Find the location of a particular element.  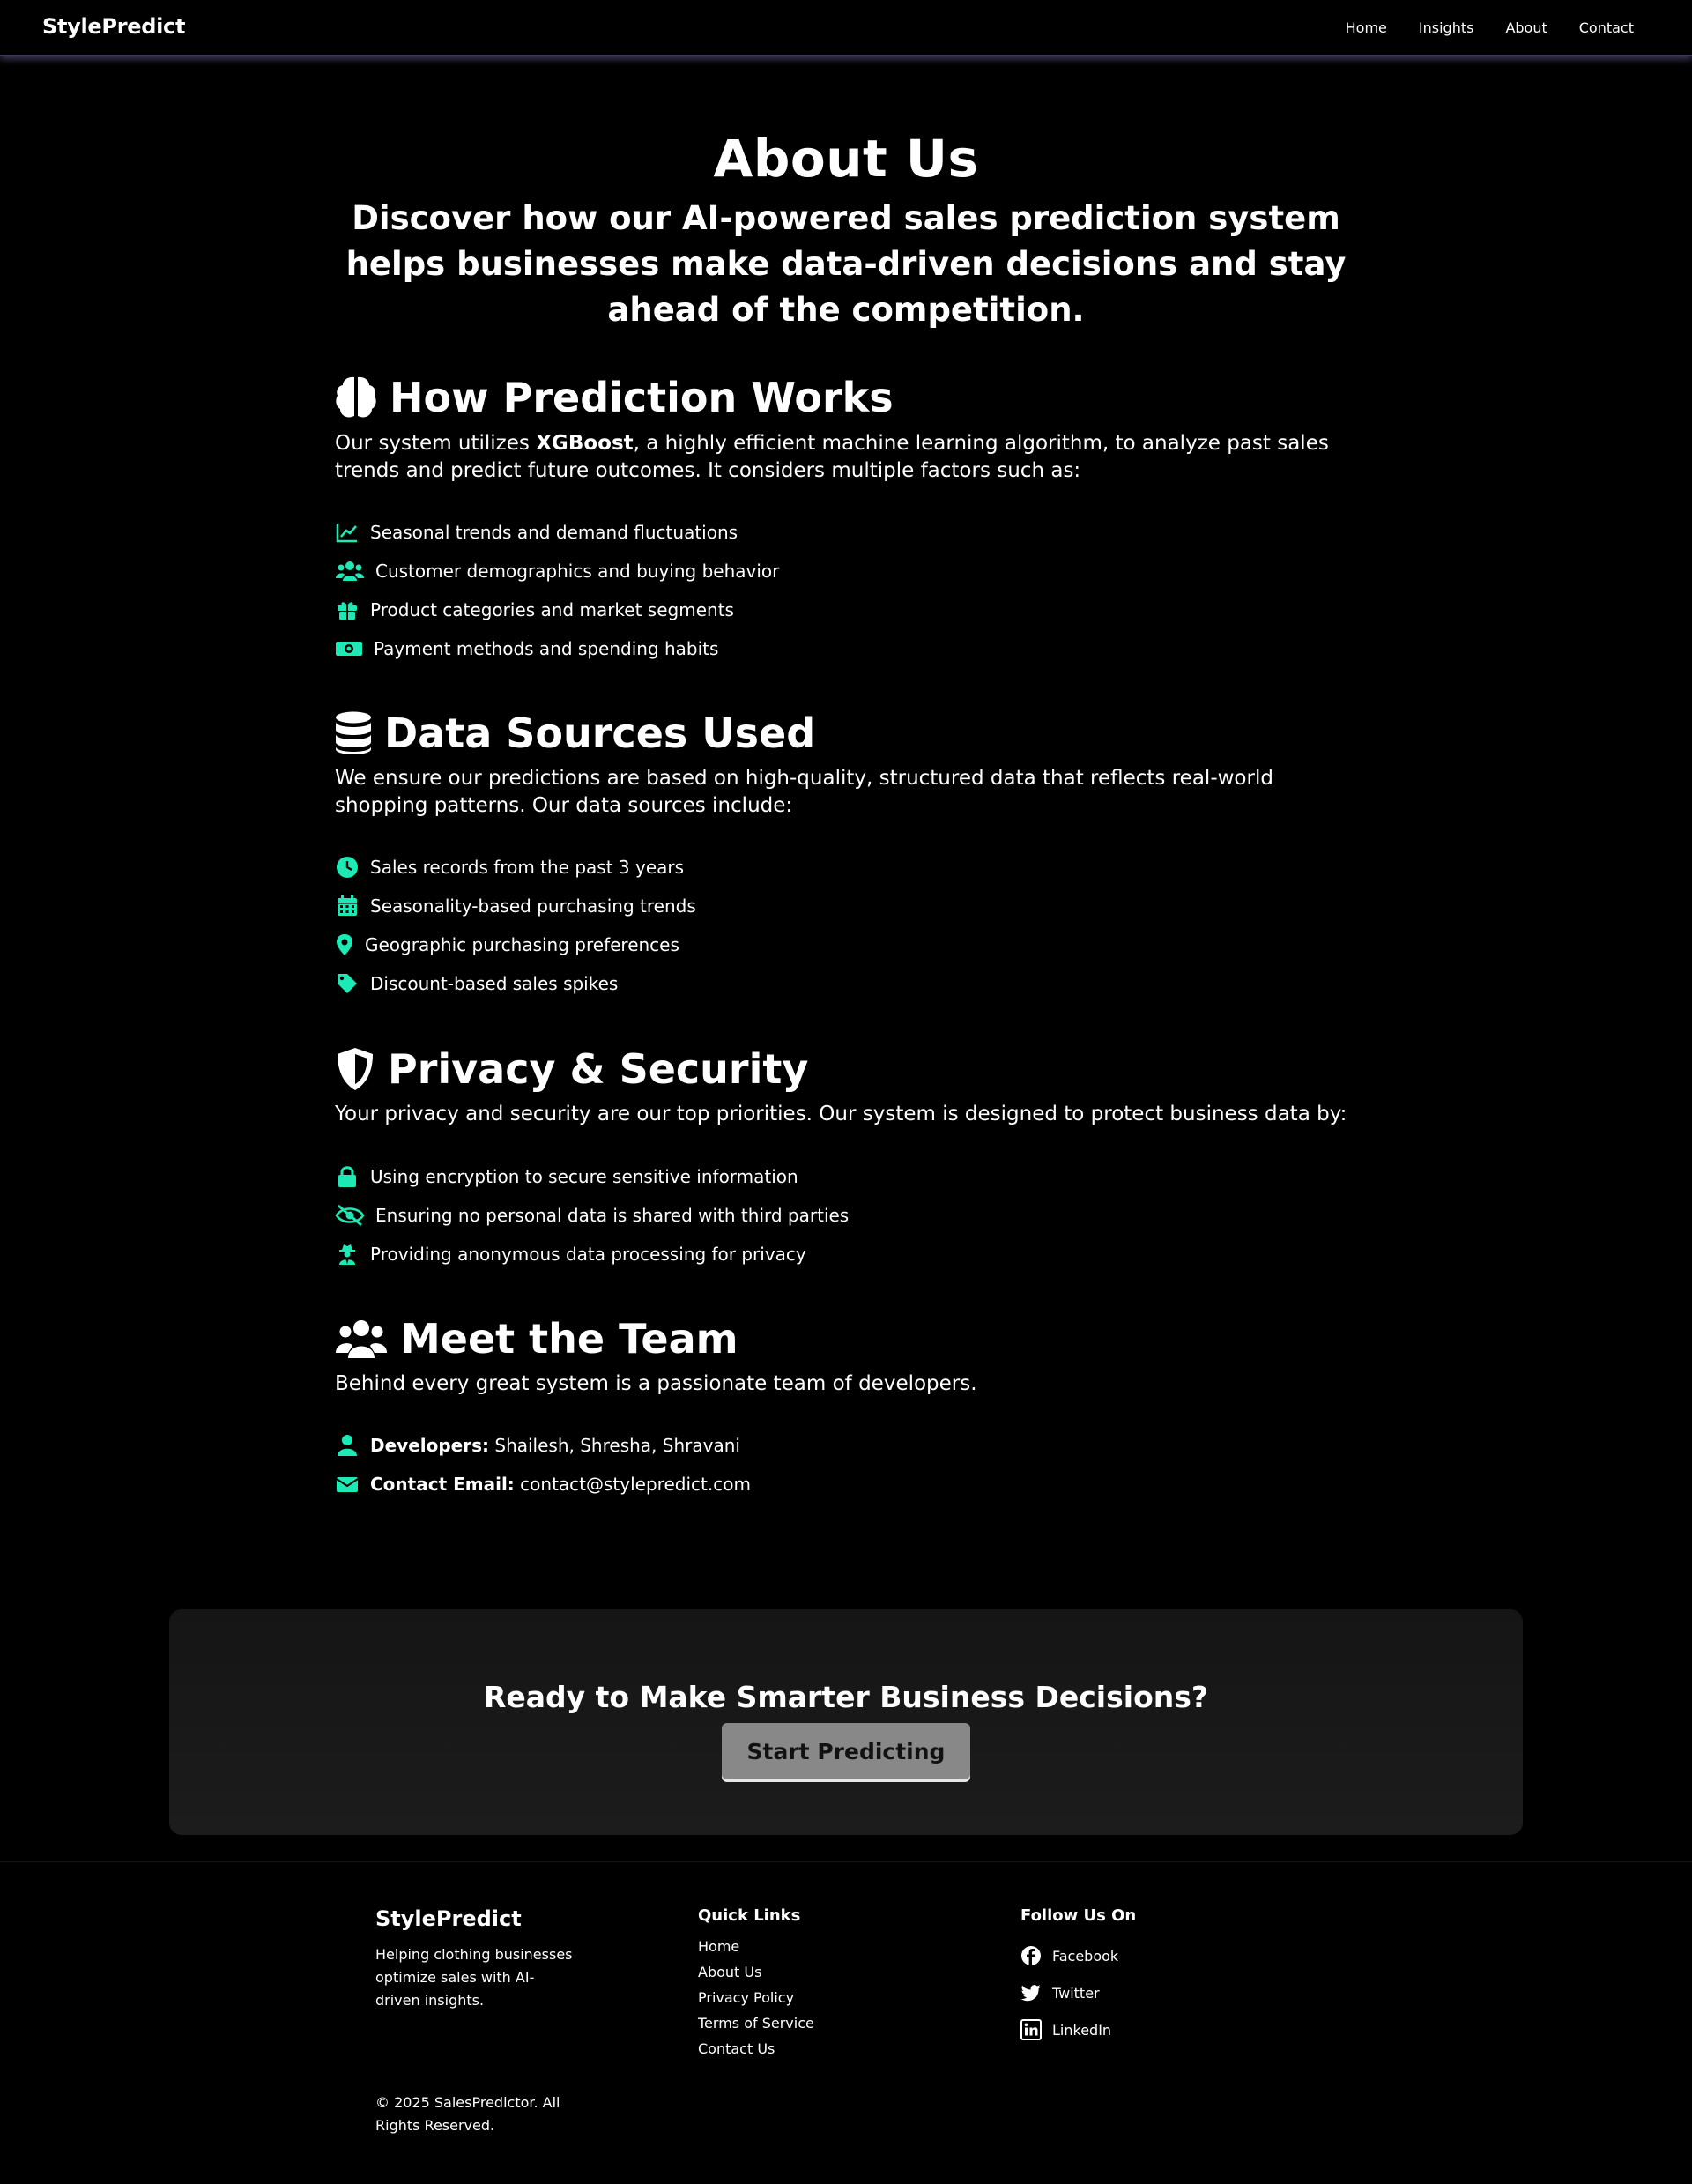

list-item: Geographic purchasing preferences is located at coordinates (515, 944).